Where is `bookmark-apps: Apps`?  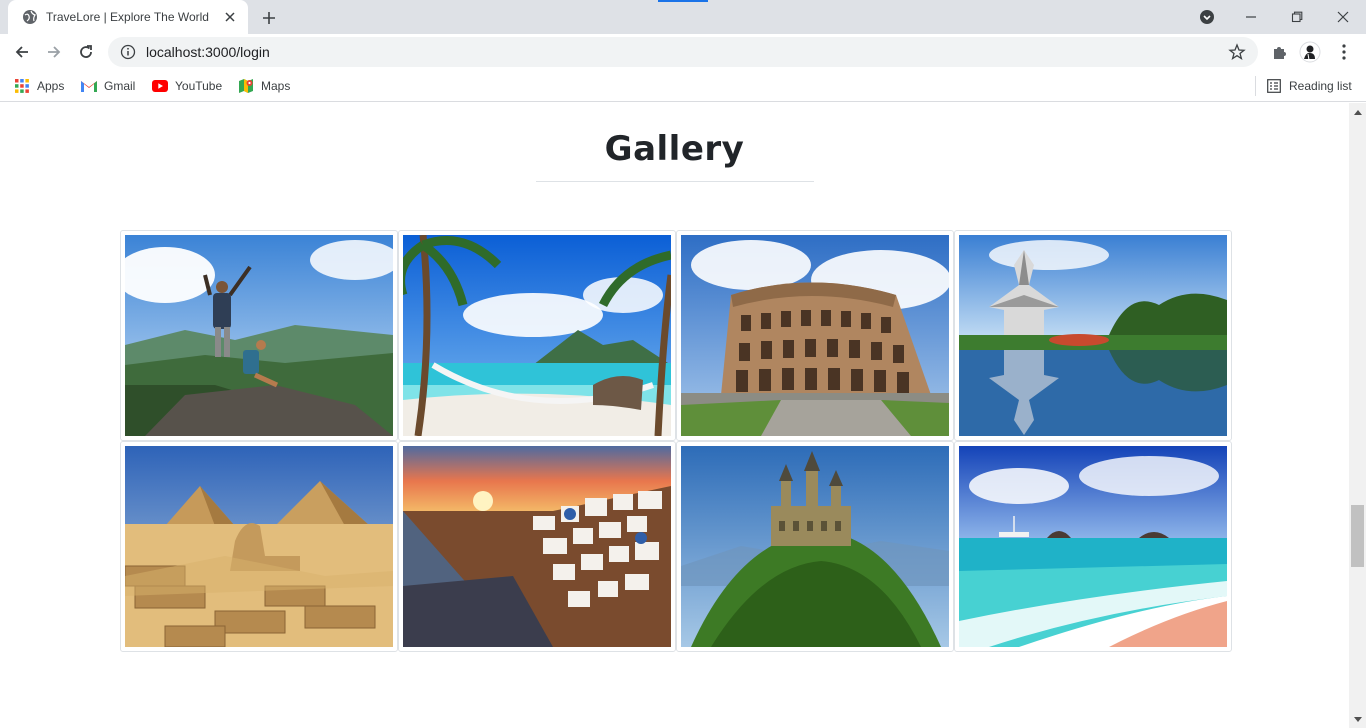 bookmark-apps: Apps is located at coordinates (39, 86).